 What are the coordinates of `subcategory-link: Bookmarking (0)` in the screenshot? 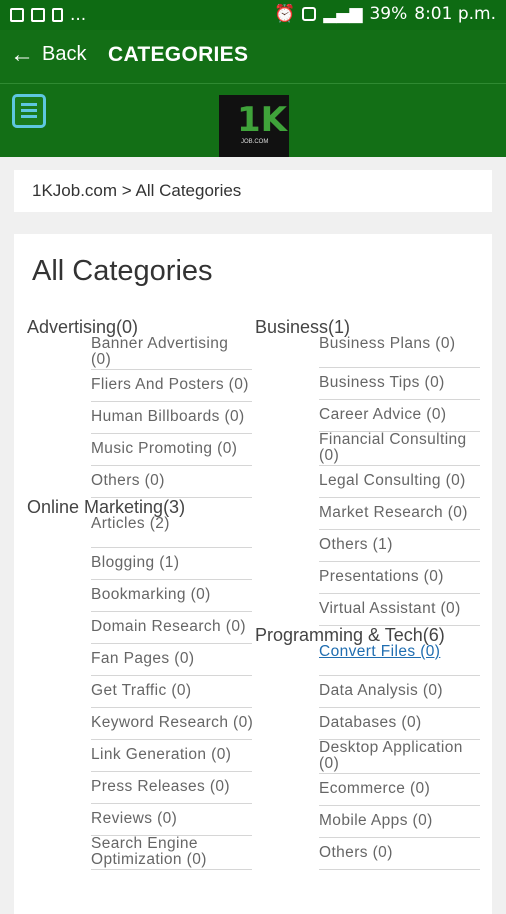 It's located at (171, 596).